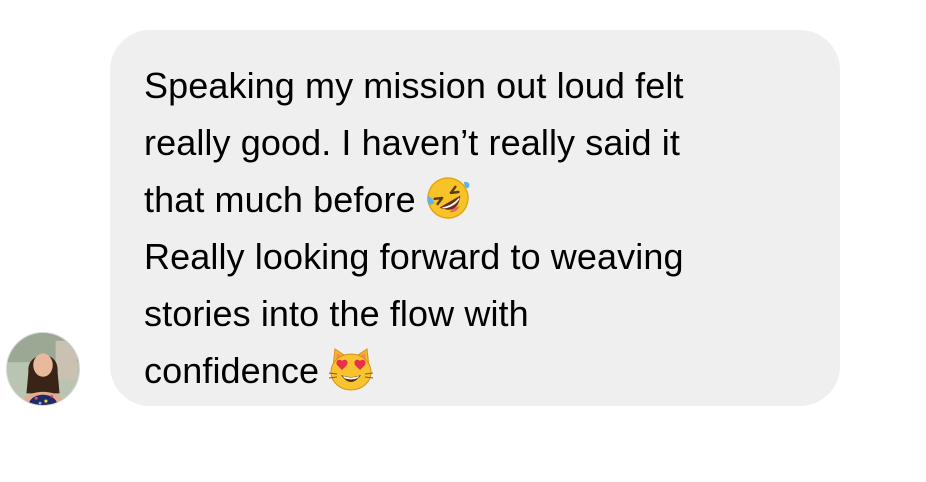  Describe the element at coordinates (412, 142) in the screenshot. I see `message-text: really good. I haven’t really said it` at that location.